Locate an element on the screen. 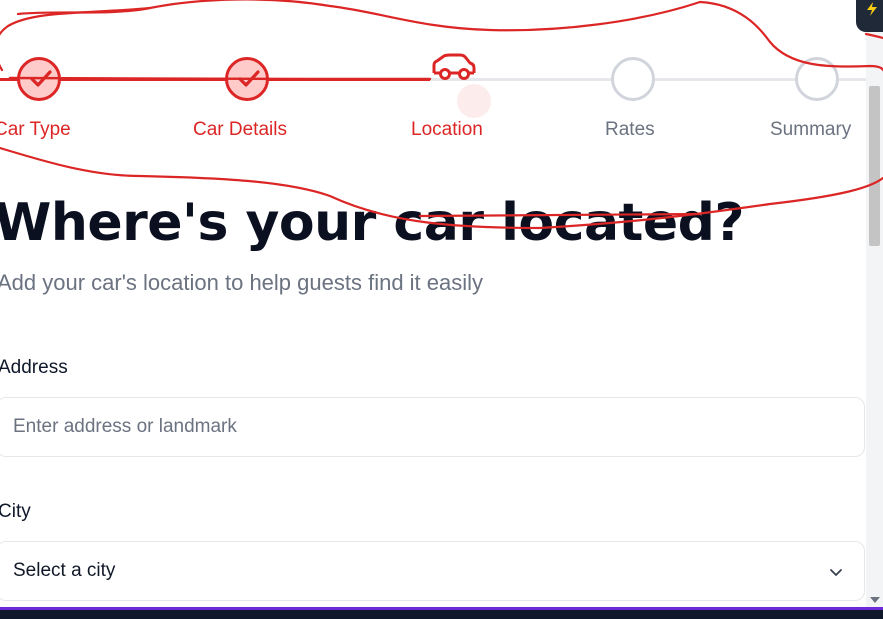  address-input: Enter address or landmark is located at coordinates (432, 427).